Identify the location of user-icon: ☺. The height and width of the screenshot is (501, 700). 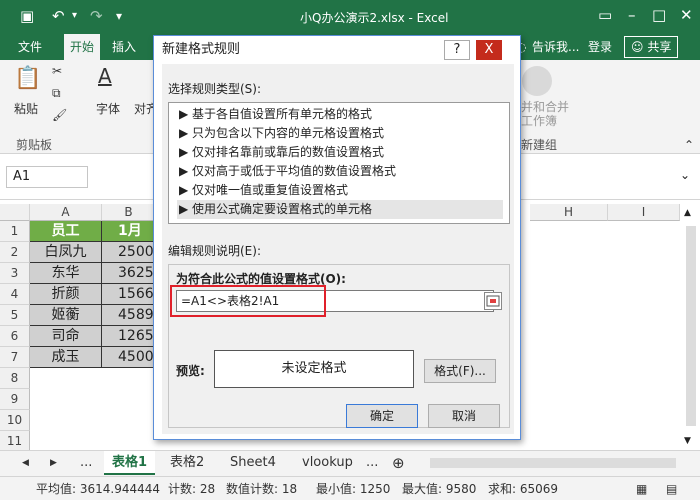
(639, 47).